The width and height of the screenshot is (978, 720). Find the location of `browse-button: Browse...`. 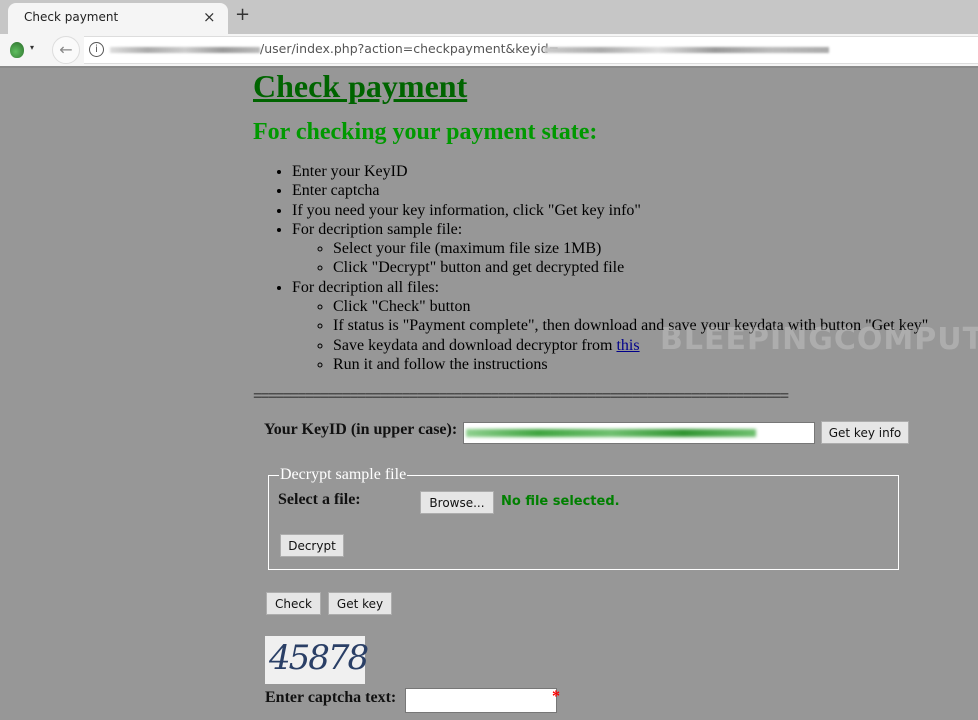

browse-button: Browse... is located at coordinates (457, 502).